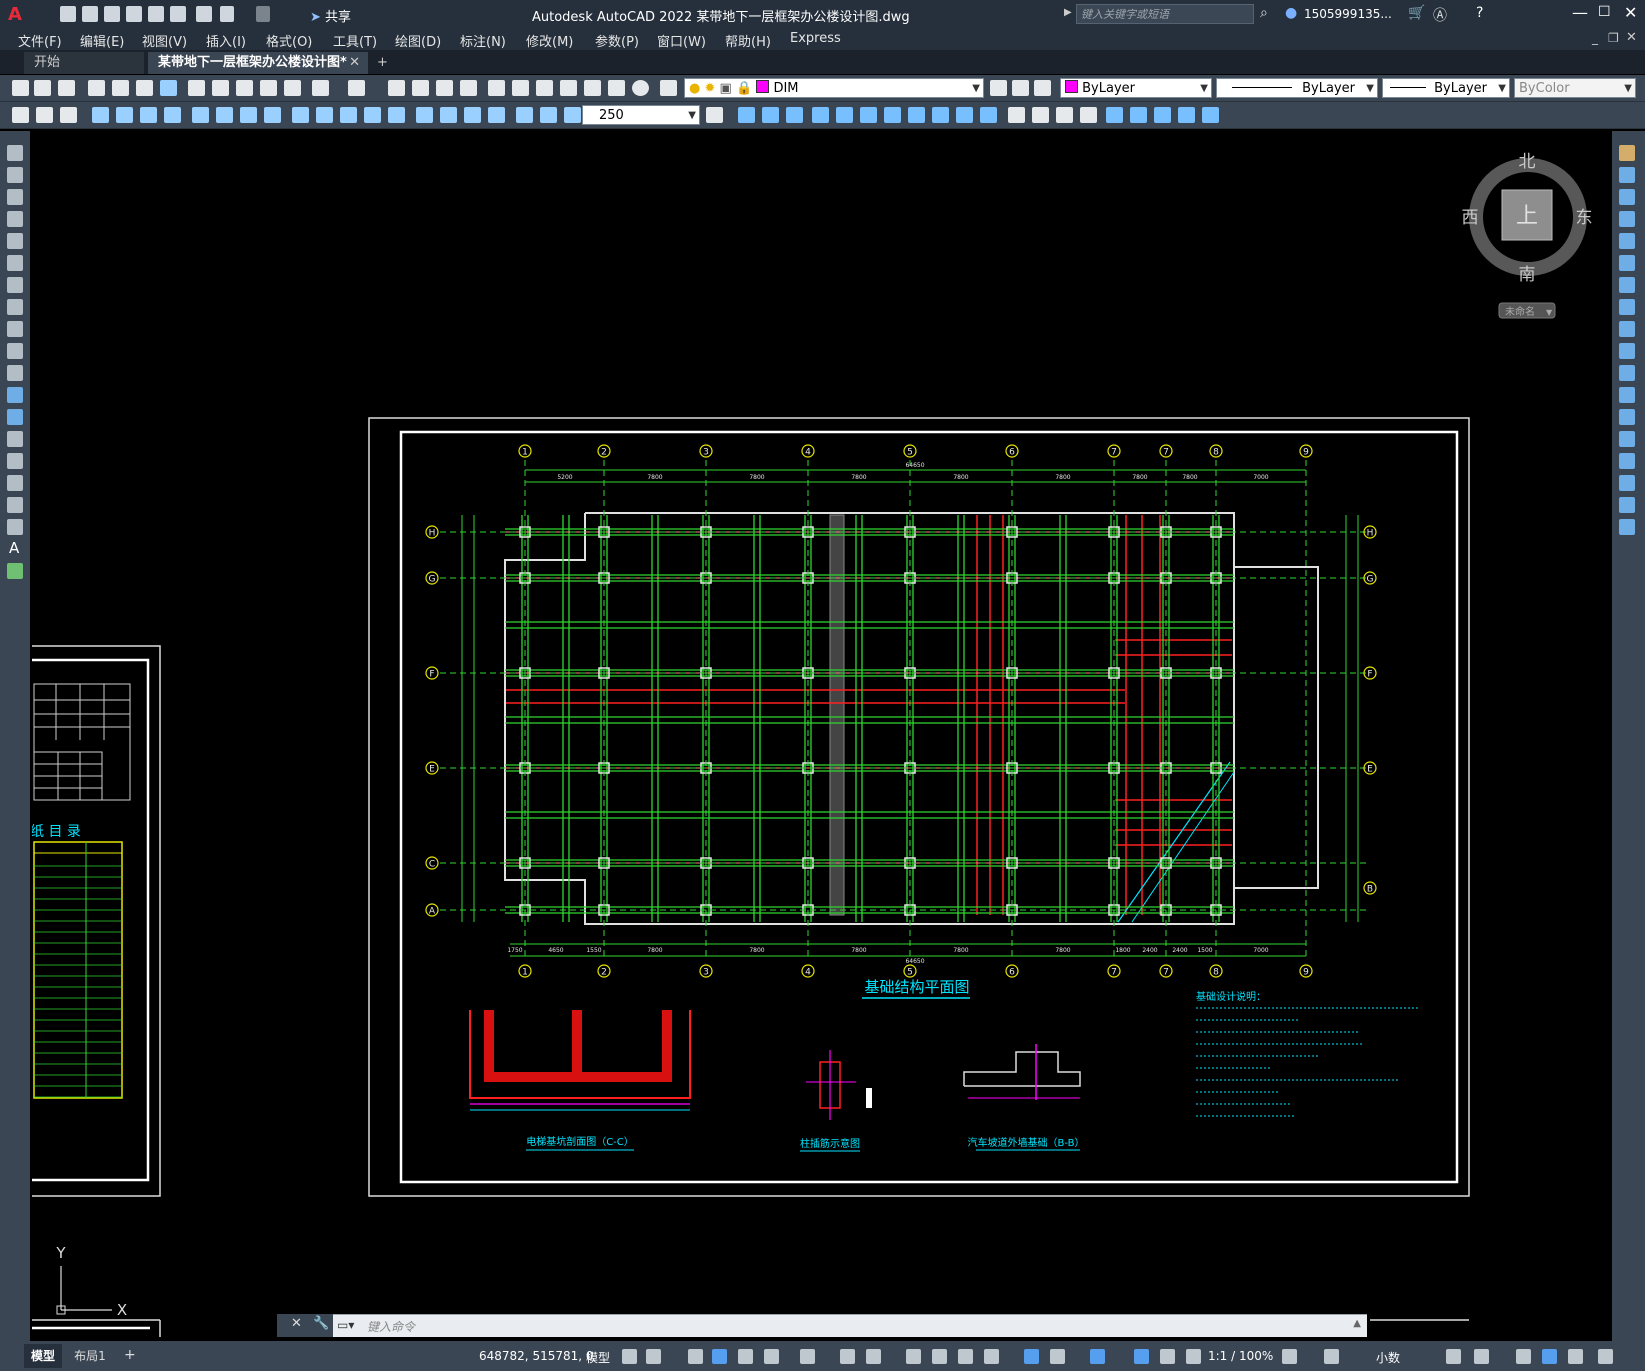  Describe the element at coordinates (794, 115) in the screenshot. I see `mirror-icon` at that location.